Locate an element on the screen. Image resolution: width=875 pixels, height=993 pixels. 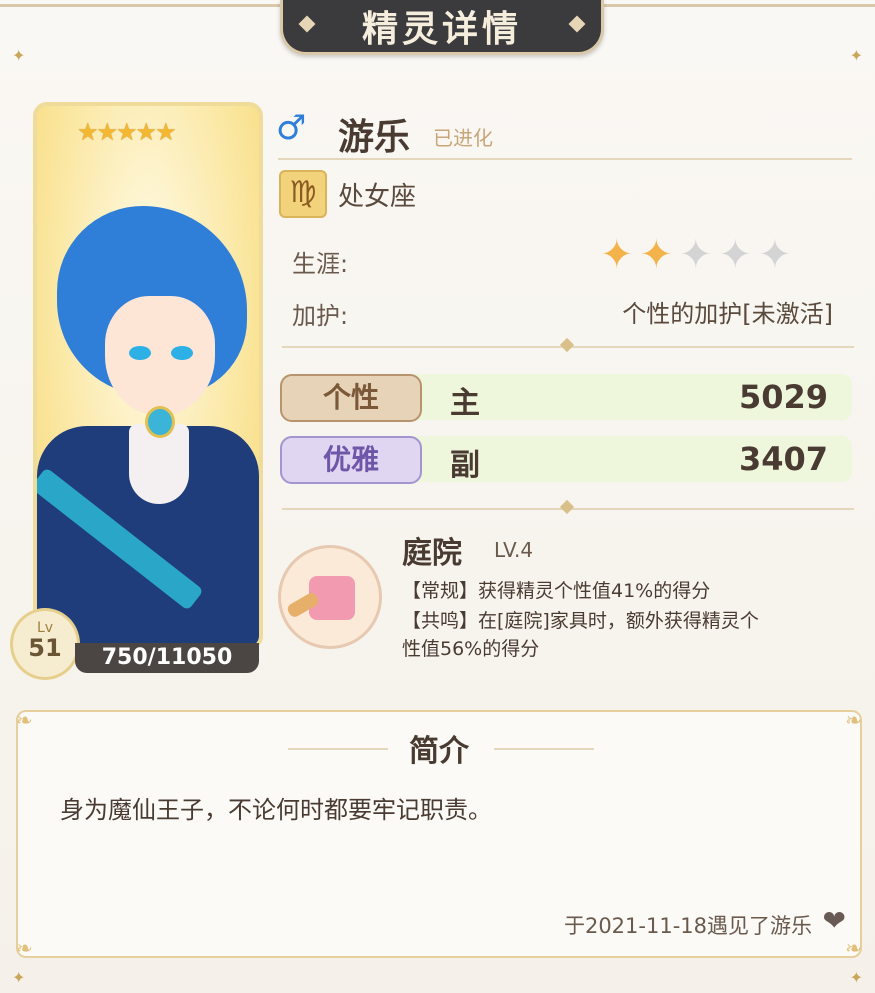
page-header: 精灵详情 is located at coordinates (442, 27).